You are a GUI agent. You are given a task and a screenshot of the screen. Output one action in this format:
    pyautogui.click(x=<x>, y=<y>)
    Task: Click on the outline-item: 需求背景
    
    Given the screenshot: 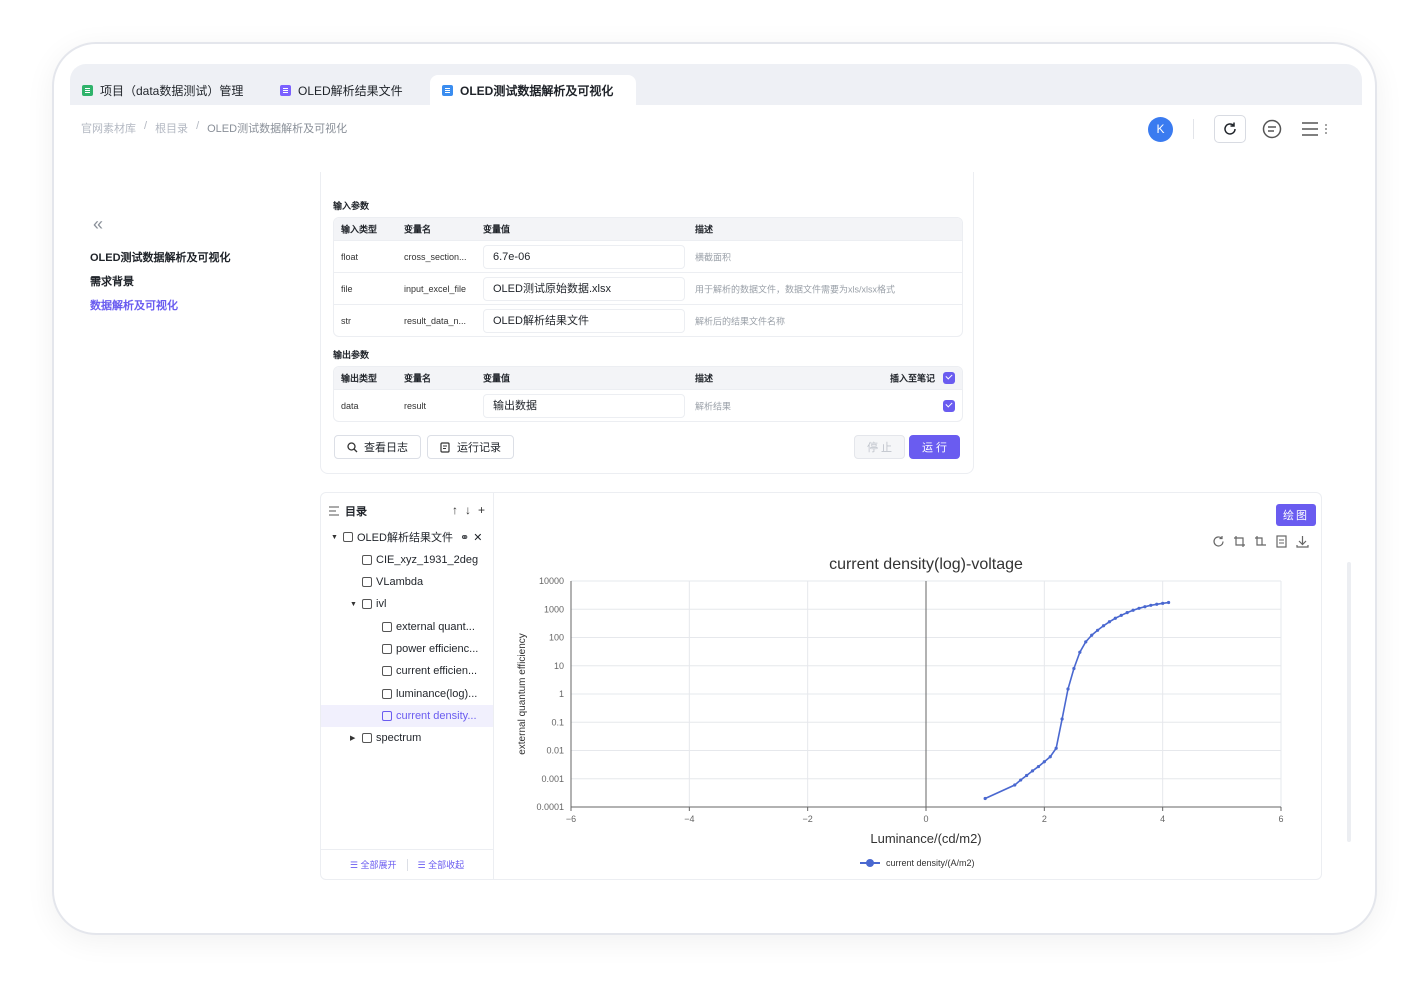 What is the action you would take?
    pyautogui.click(x=190, y=281)
    